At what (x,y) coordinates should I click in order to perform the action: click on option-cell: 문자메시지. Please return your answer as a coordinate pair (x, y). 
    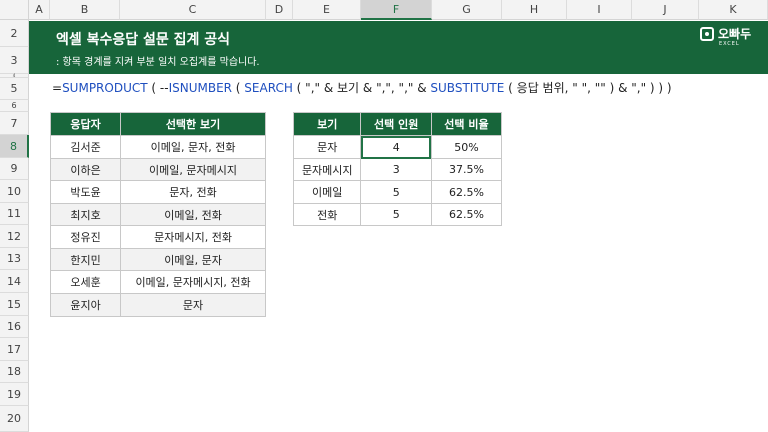
    Looking at the image, I should click on (327, 169).